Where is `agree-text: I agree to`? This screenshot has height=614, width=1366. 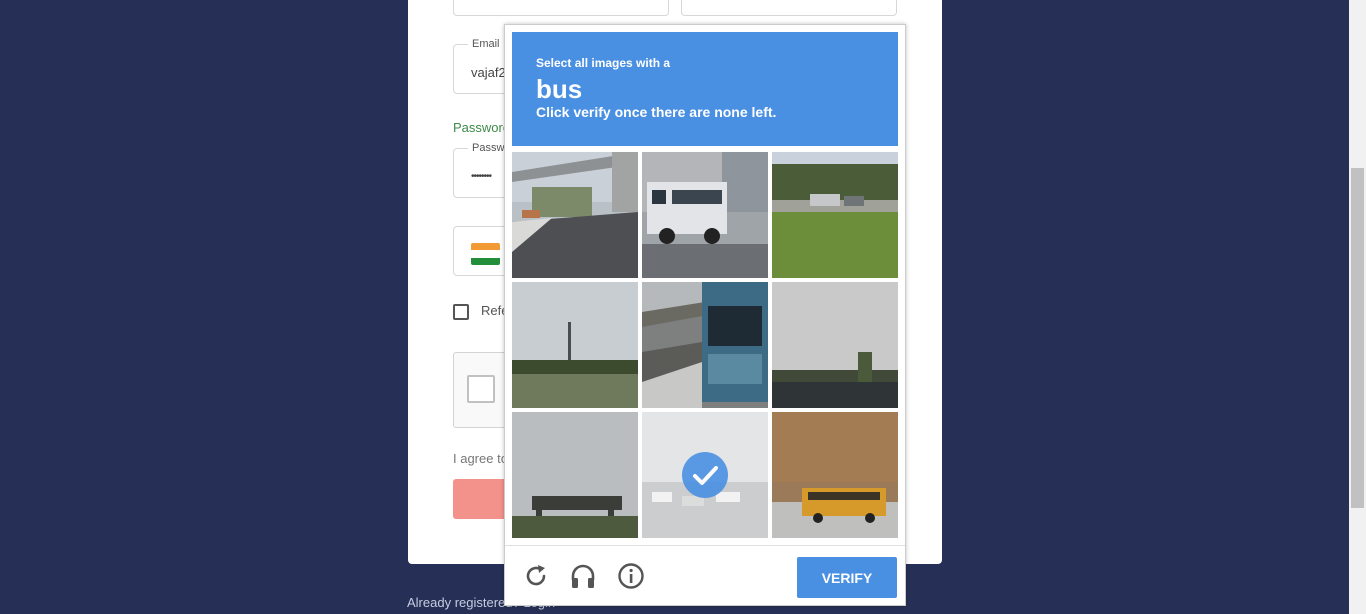 agree-text: I agree to is located at coordinates (480, 458).